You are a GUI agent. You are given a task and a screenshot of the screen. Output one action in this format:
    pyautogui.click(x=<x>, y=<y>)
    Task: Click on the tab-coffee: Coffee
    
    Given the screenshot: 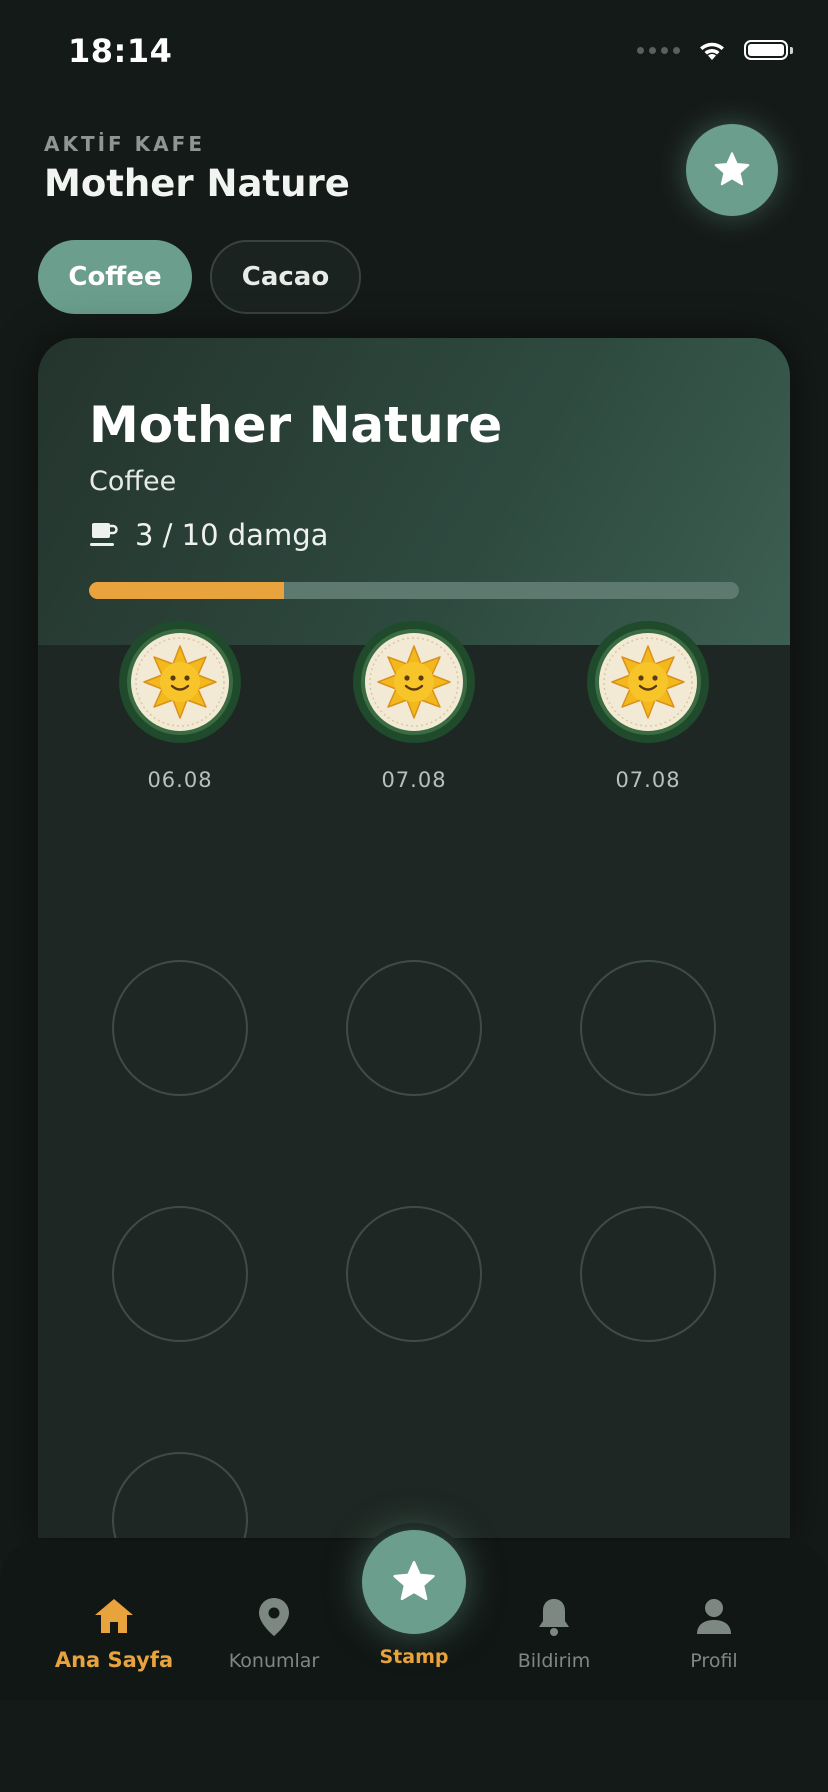 What is the action you would take?
    pyautogui.click(x=115, y=277)
    